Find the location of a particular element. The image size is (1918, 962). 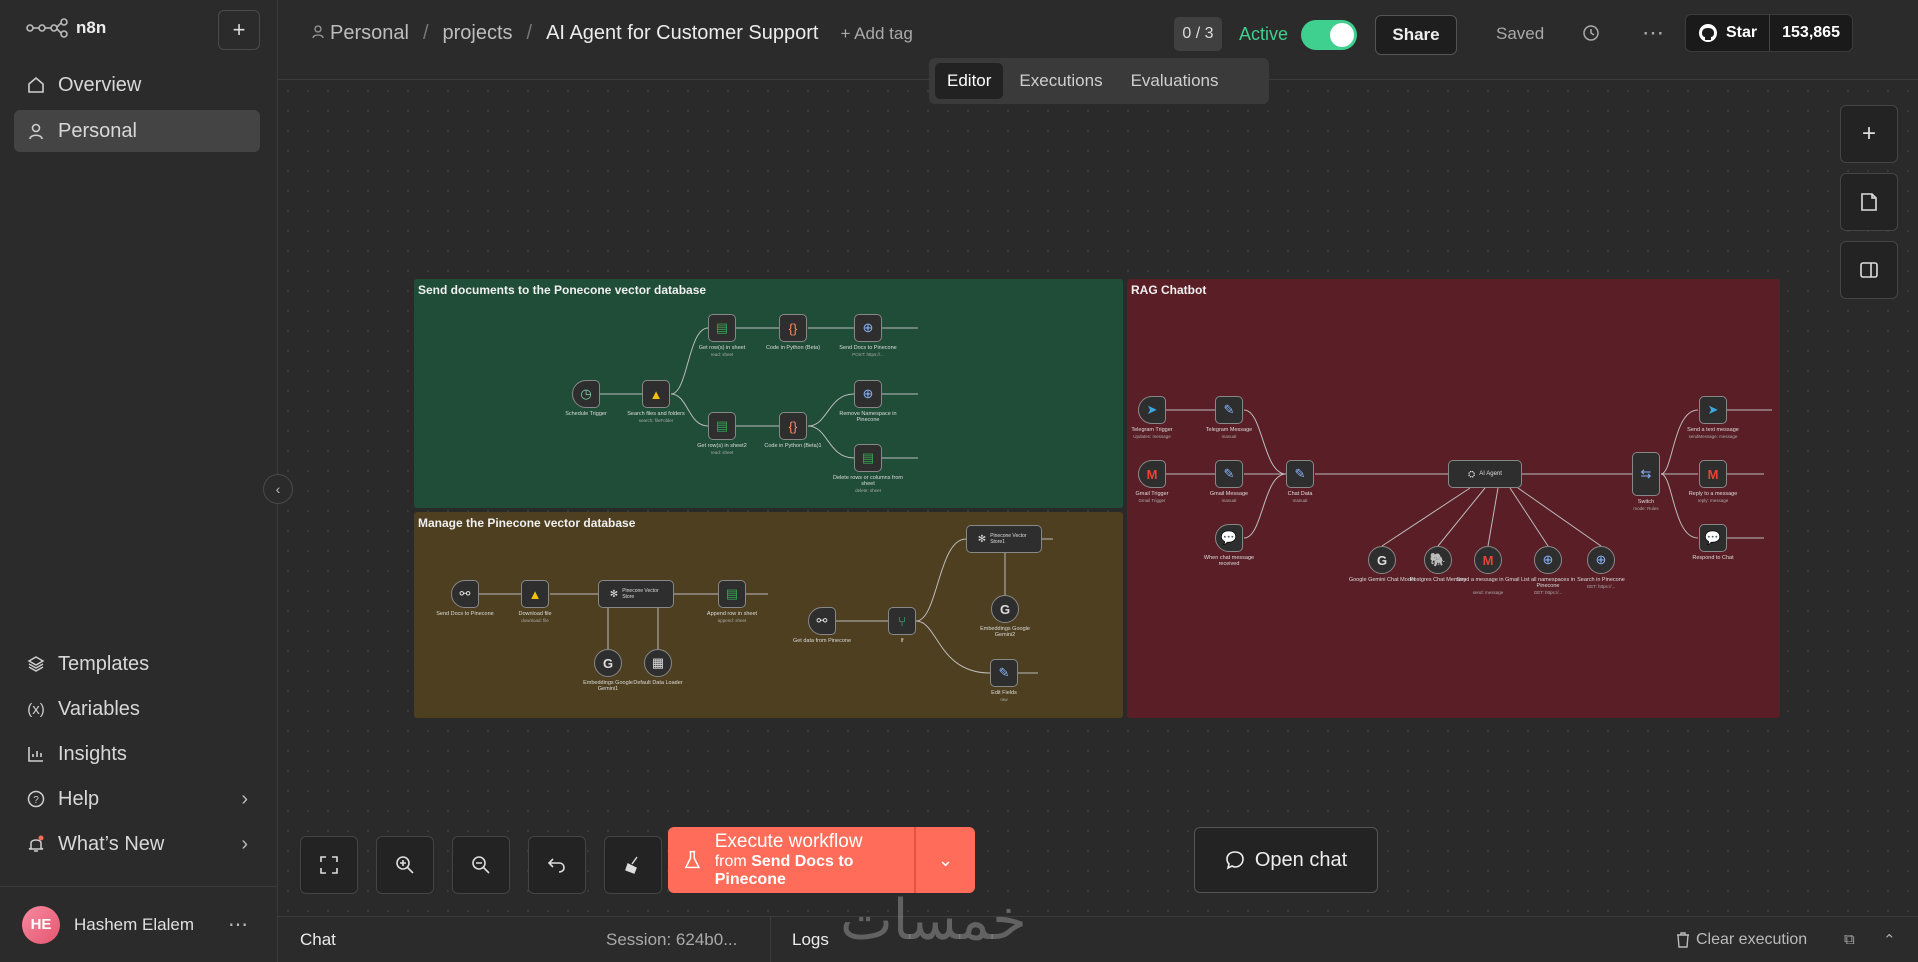

breadcrumb-personal: Personal is located at coordinates (369, 33).